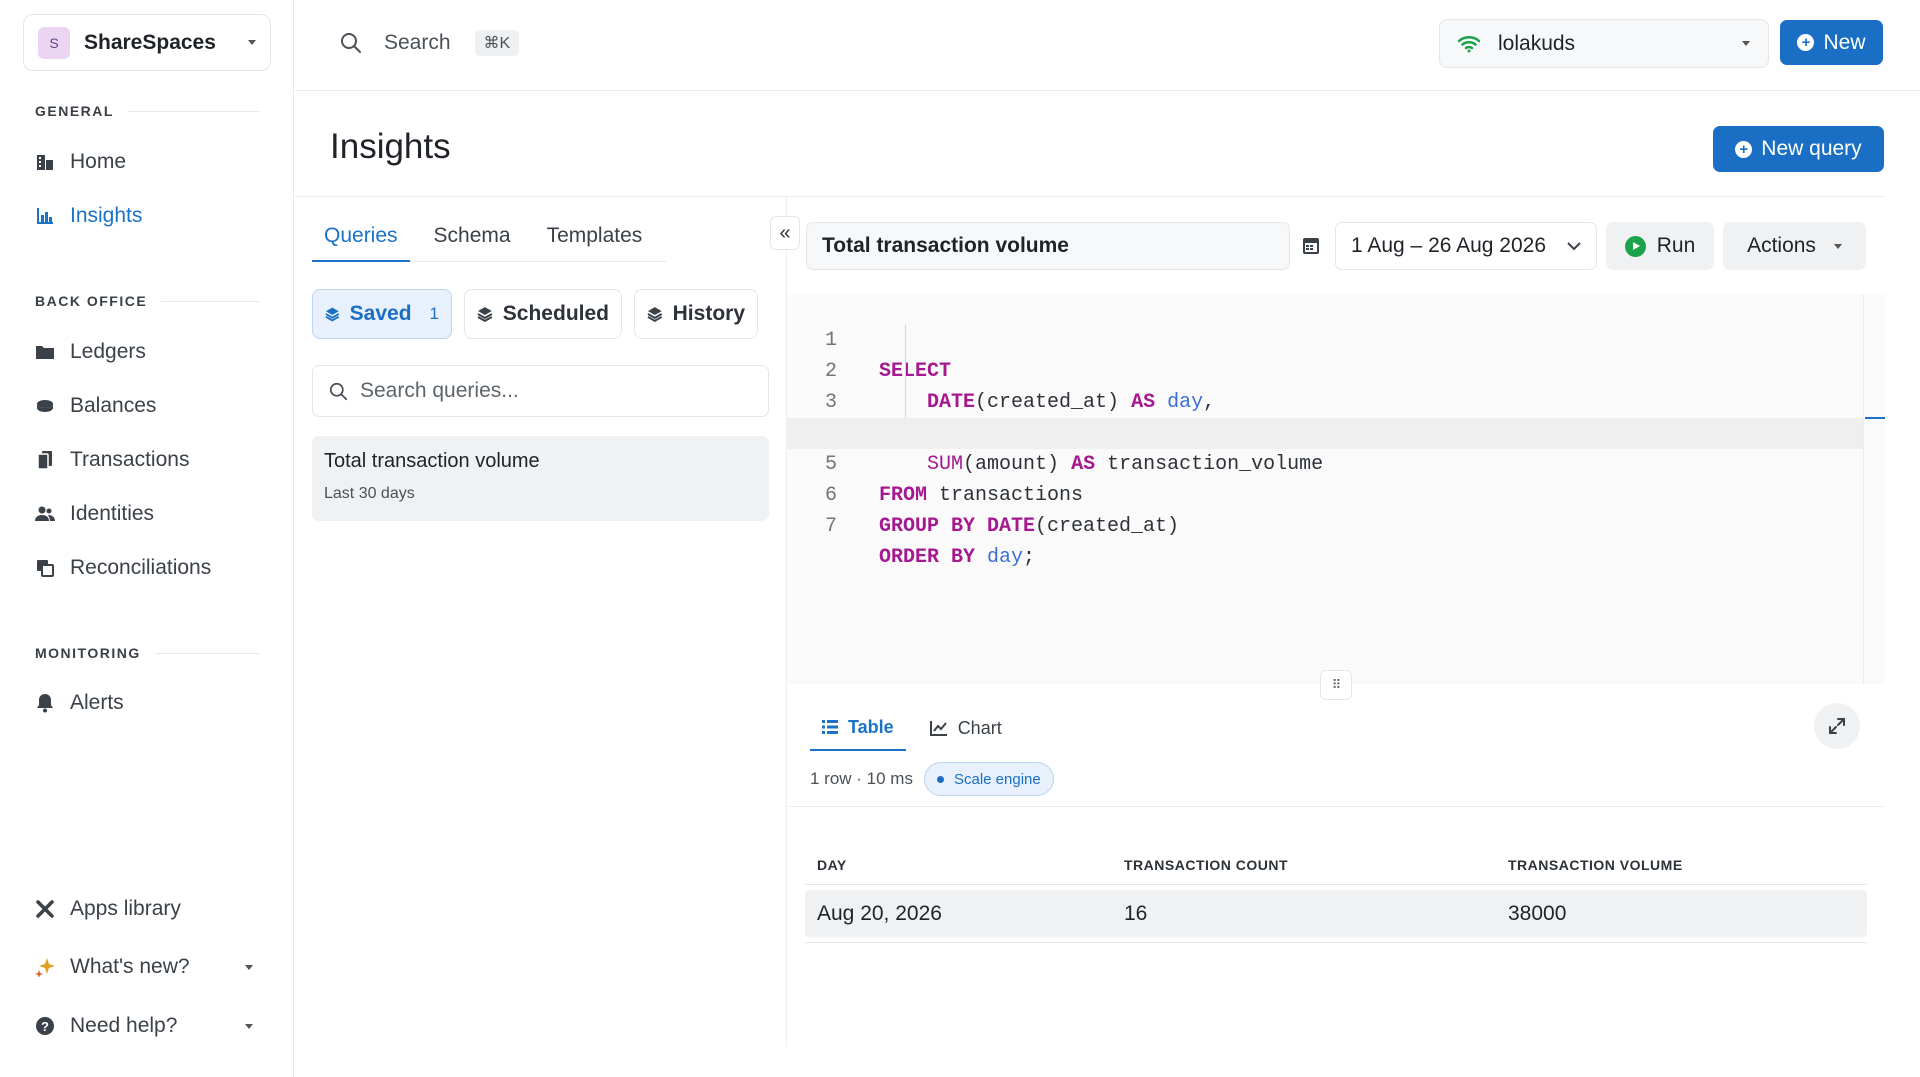 The height and width of the screenshot is (1077, 1920). I want to click on table-header: DAY TRANSACTION COUNT TRANSACTION VOLUME, so click(1336, 865).